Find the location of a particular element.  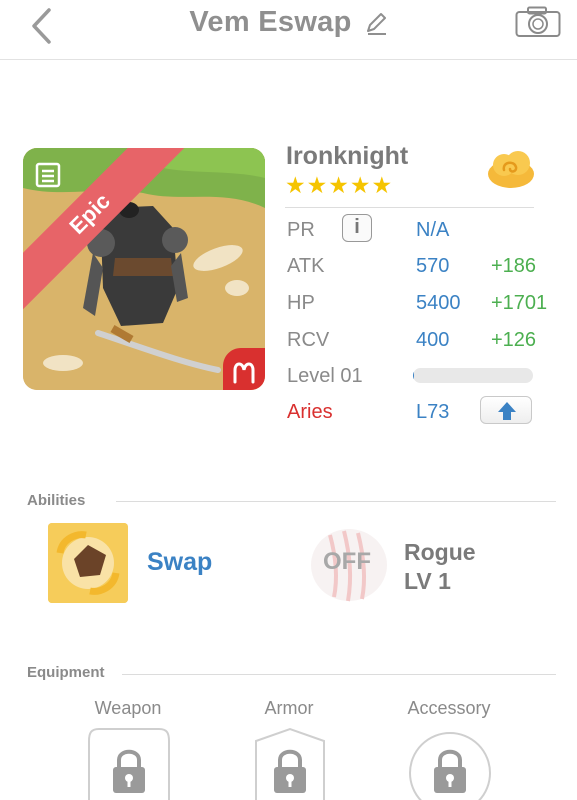

passive-ability-state: OFF is located at coordinates (347, 562).